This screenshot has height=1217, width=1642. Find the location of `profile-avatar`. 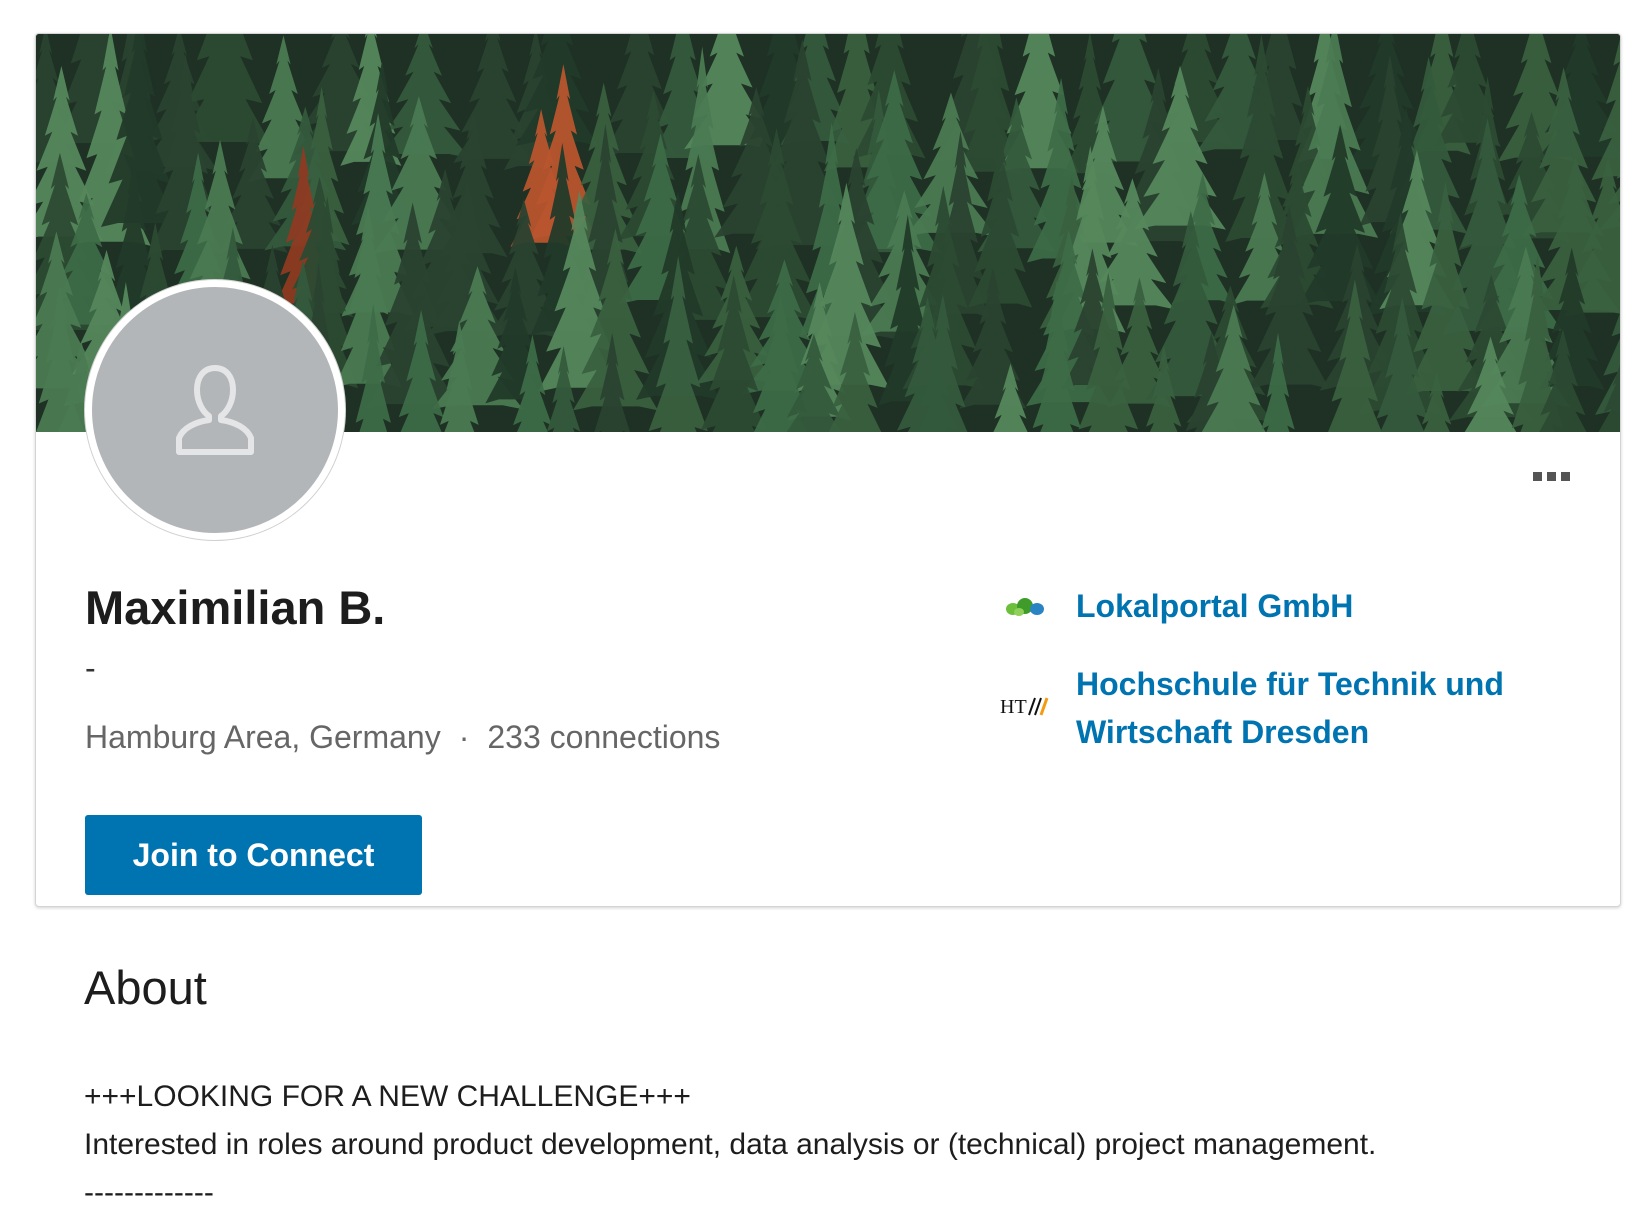

profile-avatar is located at coordinates (215, 410).